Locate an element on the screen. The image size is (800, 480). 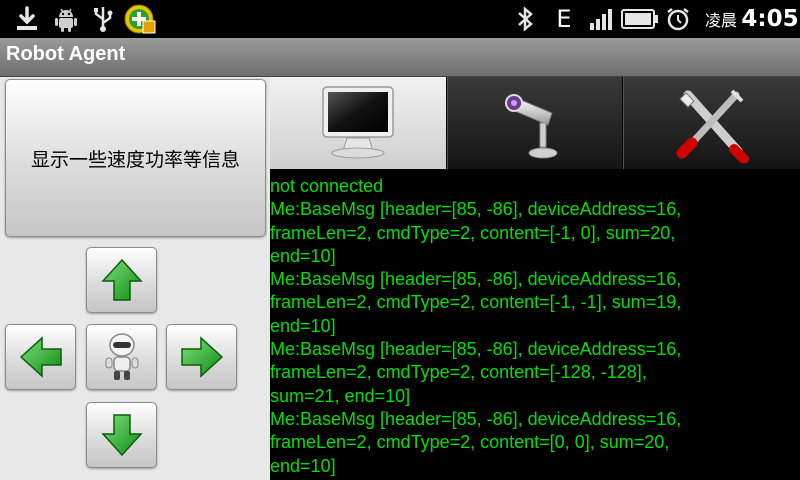
move-left-button is located at coordinates (40, 357).